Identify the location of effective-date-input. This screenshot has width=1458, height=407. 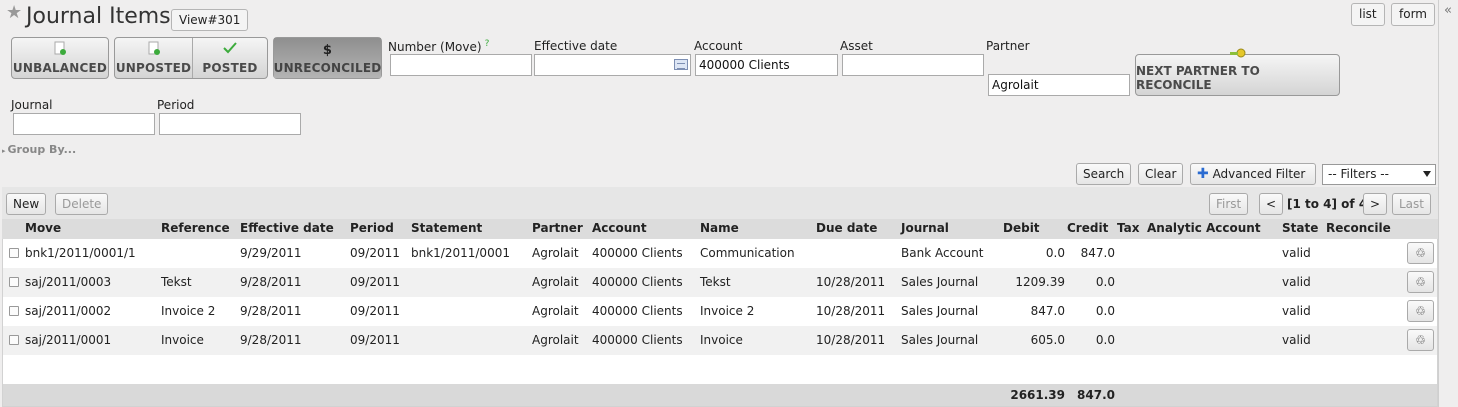
(612, 65).